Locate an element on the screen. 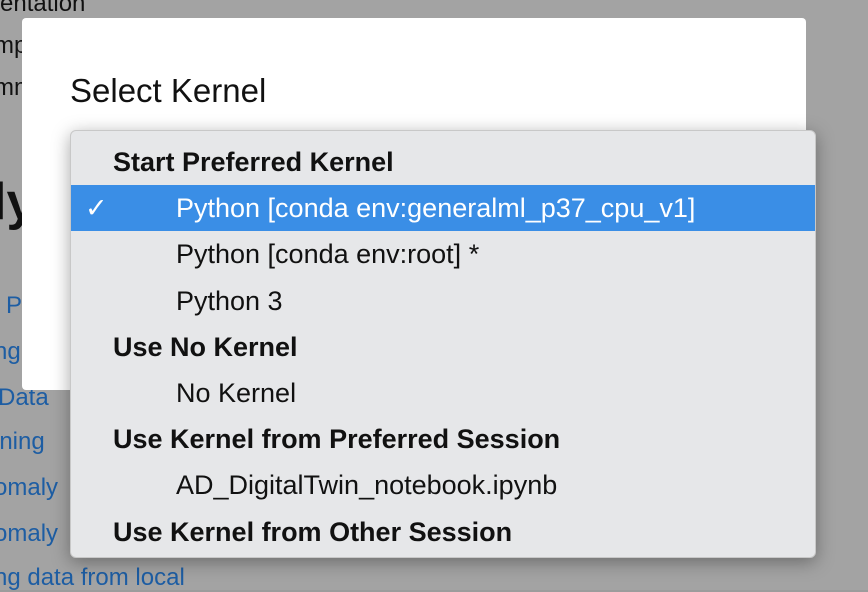  menu-row-label: Use Kernel from Preferred Session is located at coordinates (337, 439).